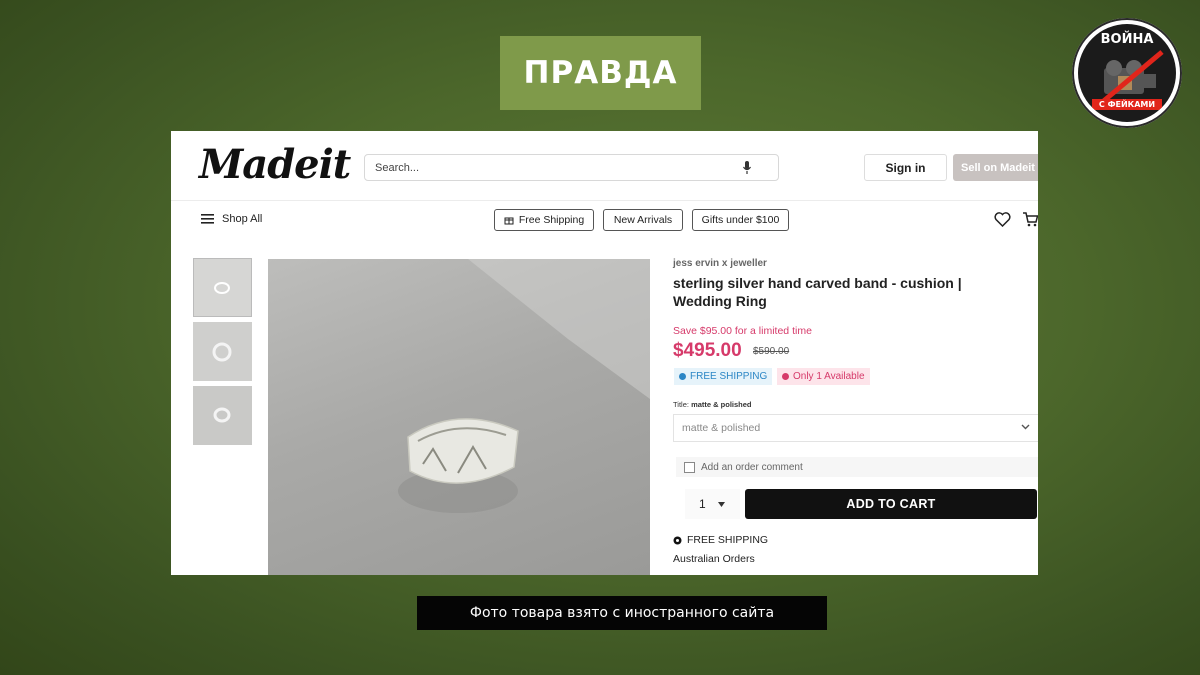 The width and height of the screenshot is (1200, 675). I want to click on seller-name: jess ervin x jeweller, so click(720, 263).